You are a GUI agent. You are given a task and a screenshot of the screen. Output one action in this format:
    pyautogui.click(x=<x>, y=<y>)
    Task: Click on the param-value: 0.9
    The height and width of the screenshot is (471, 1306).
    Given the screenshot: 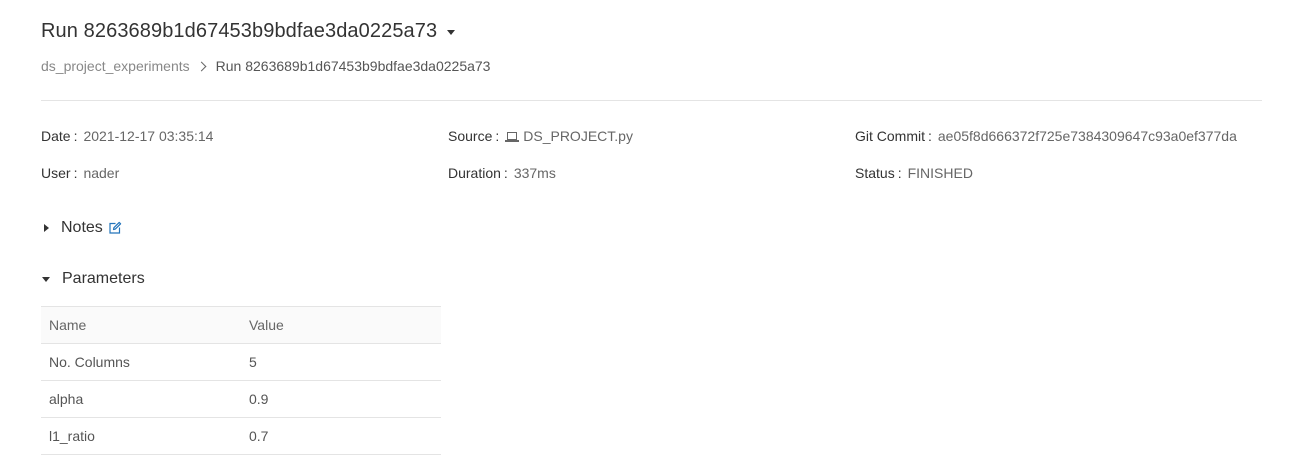 What is the action you would take?
    pyautogui.click(x=341, y=399)
    